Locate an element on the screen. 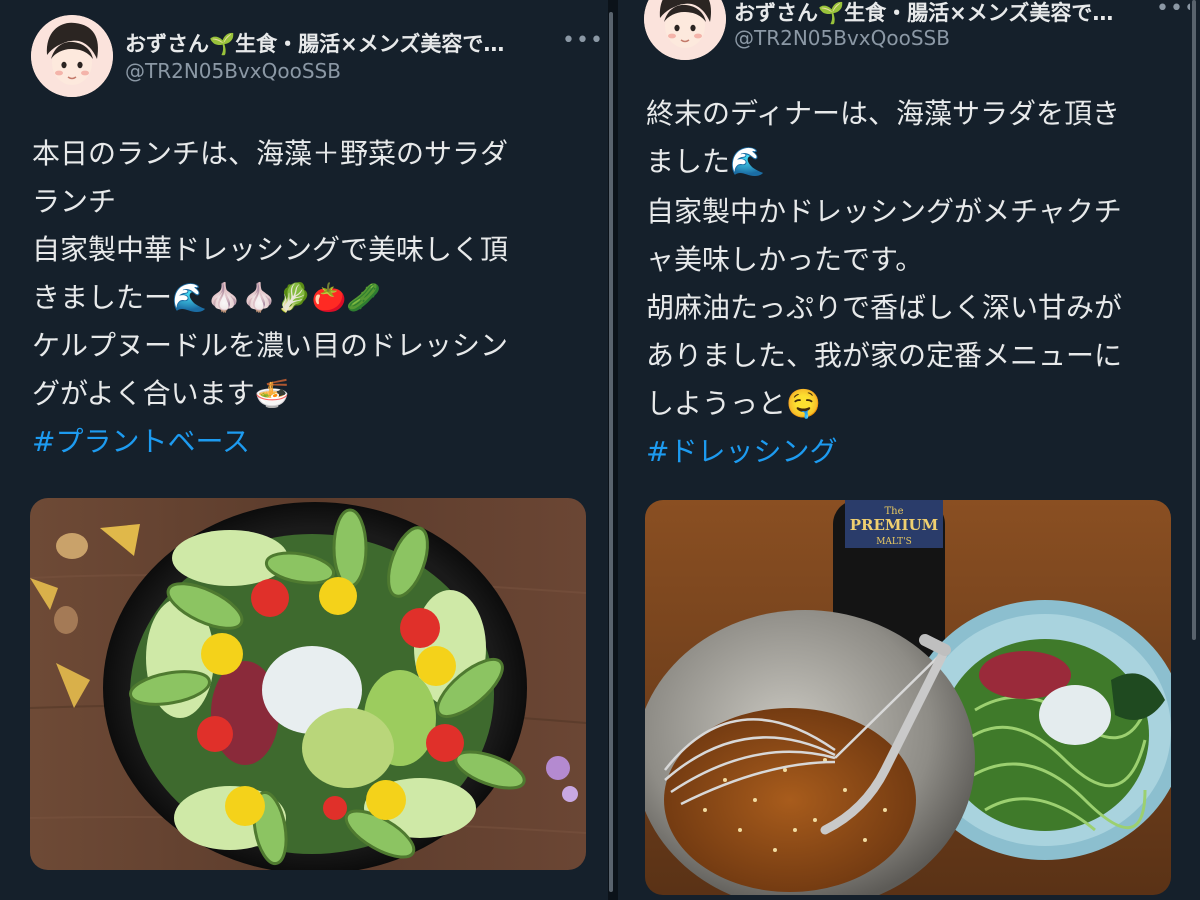  bottle-label-premium: PREMIUM is located at coordinates (894, 525).